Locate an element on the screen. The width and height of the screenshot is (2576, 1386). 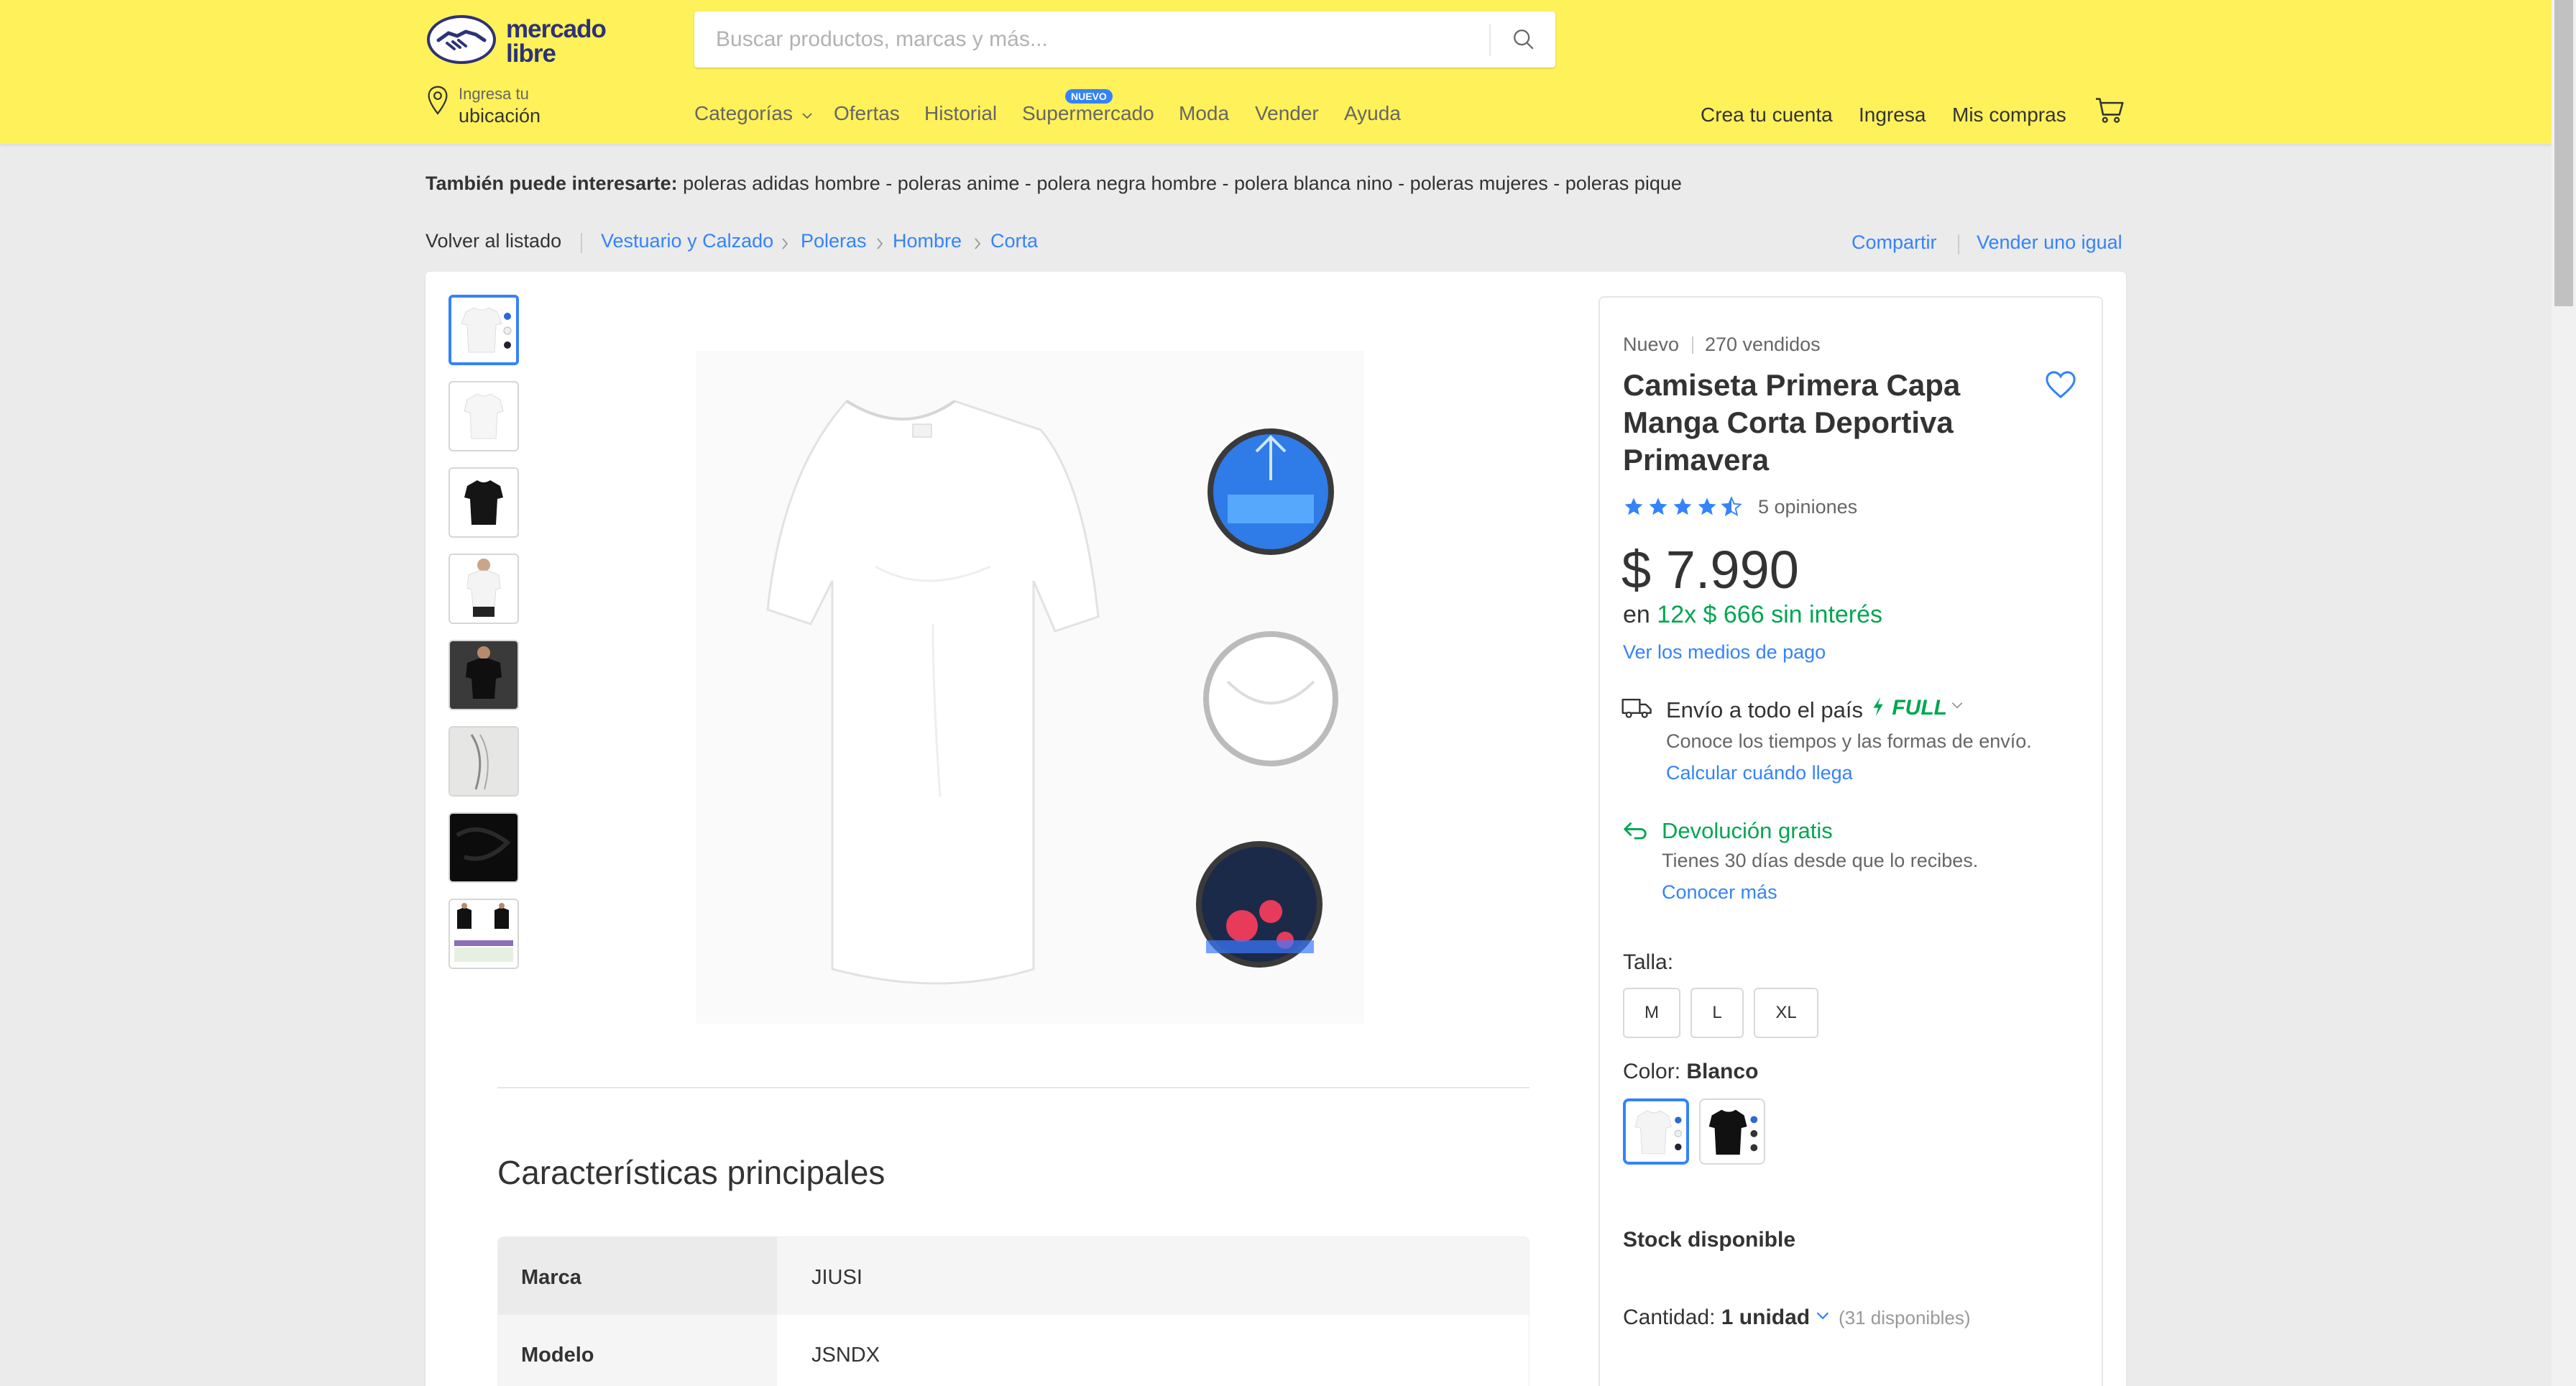
breadcrumb-item: Poleras is located at coordinates (834, 241).